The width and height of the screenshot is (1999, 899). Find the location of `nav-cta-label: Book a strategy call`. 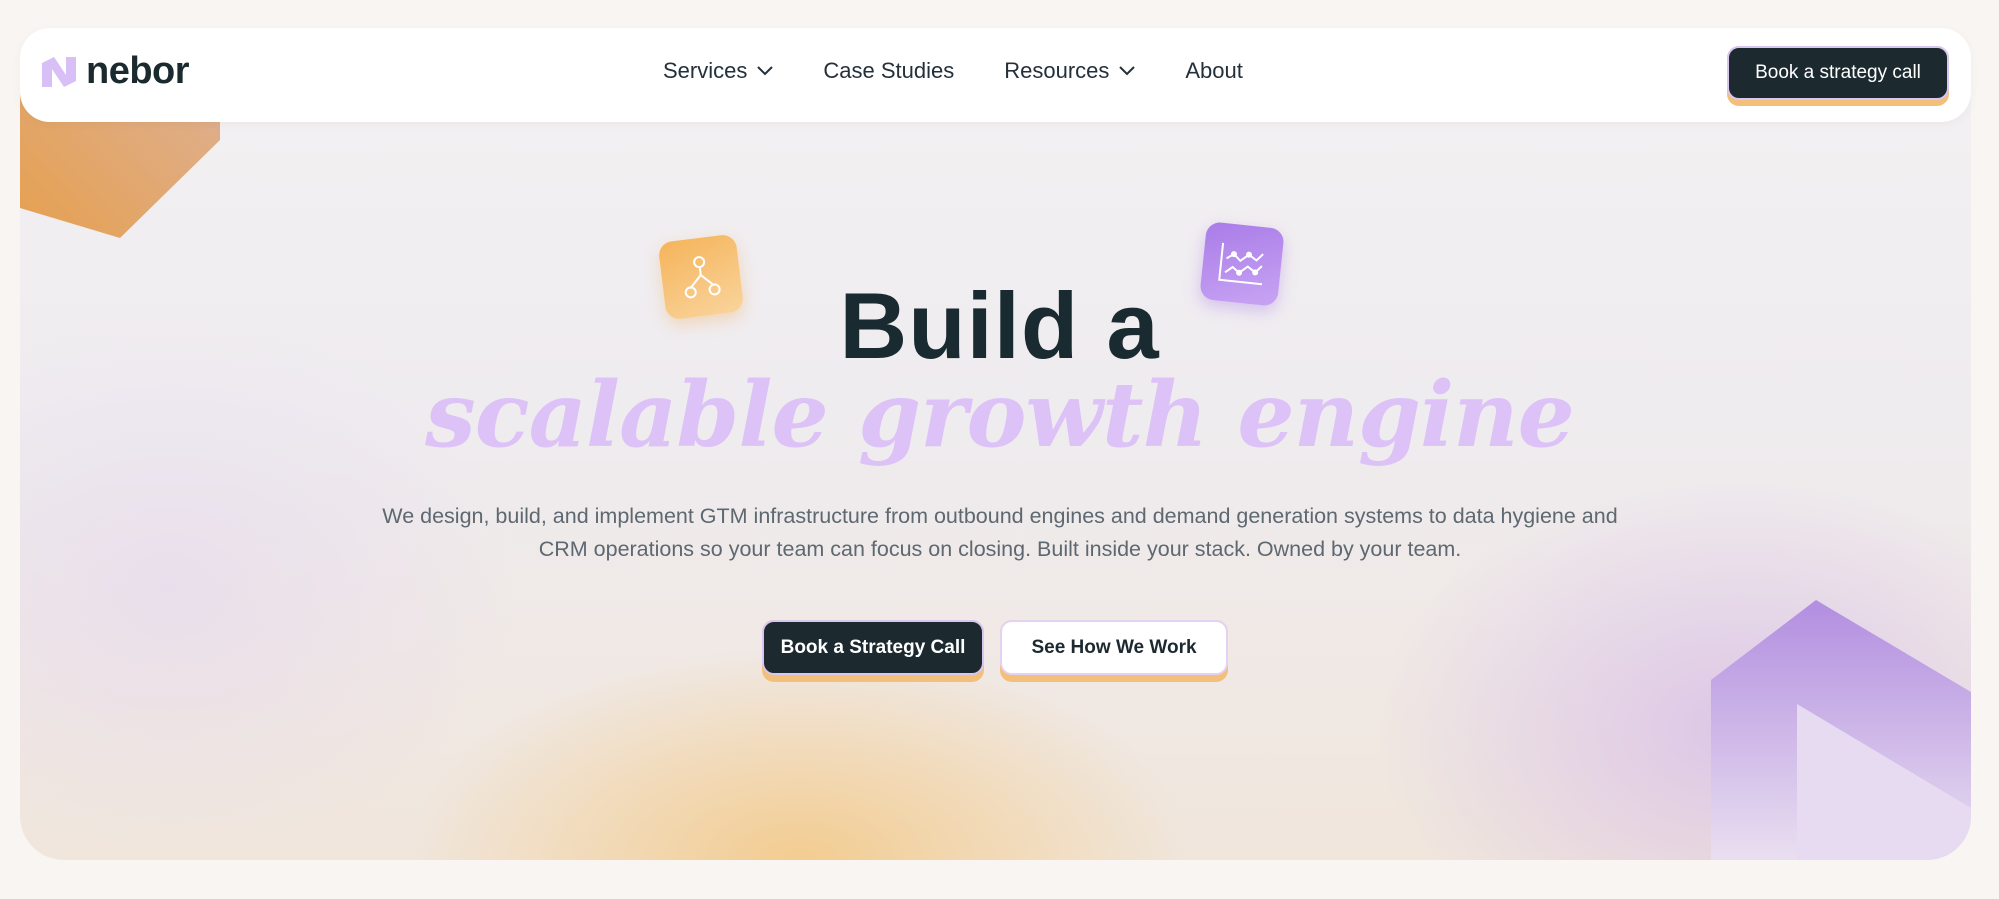

nav-cta-label: Book a strategy call is located at coordinates (1838, 73).